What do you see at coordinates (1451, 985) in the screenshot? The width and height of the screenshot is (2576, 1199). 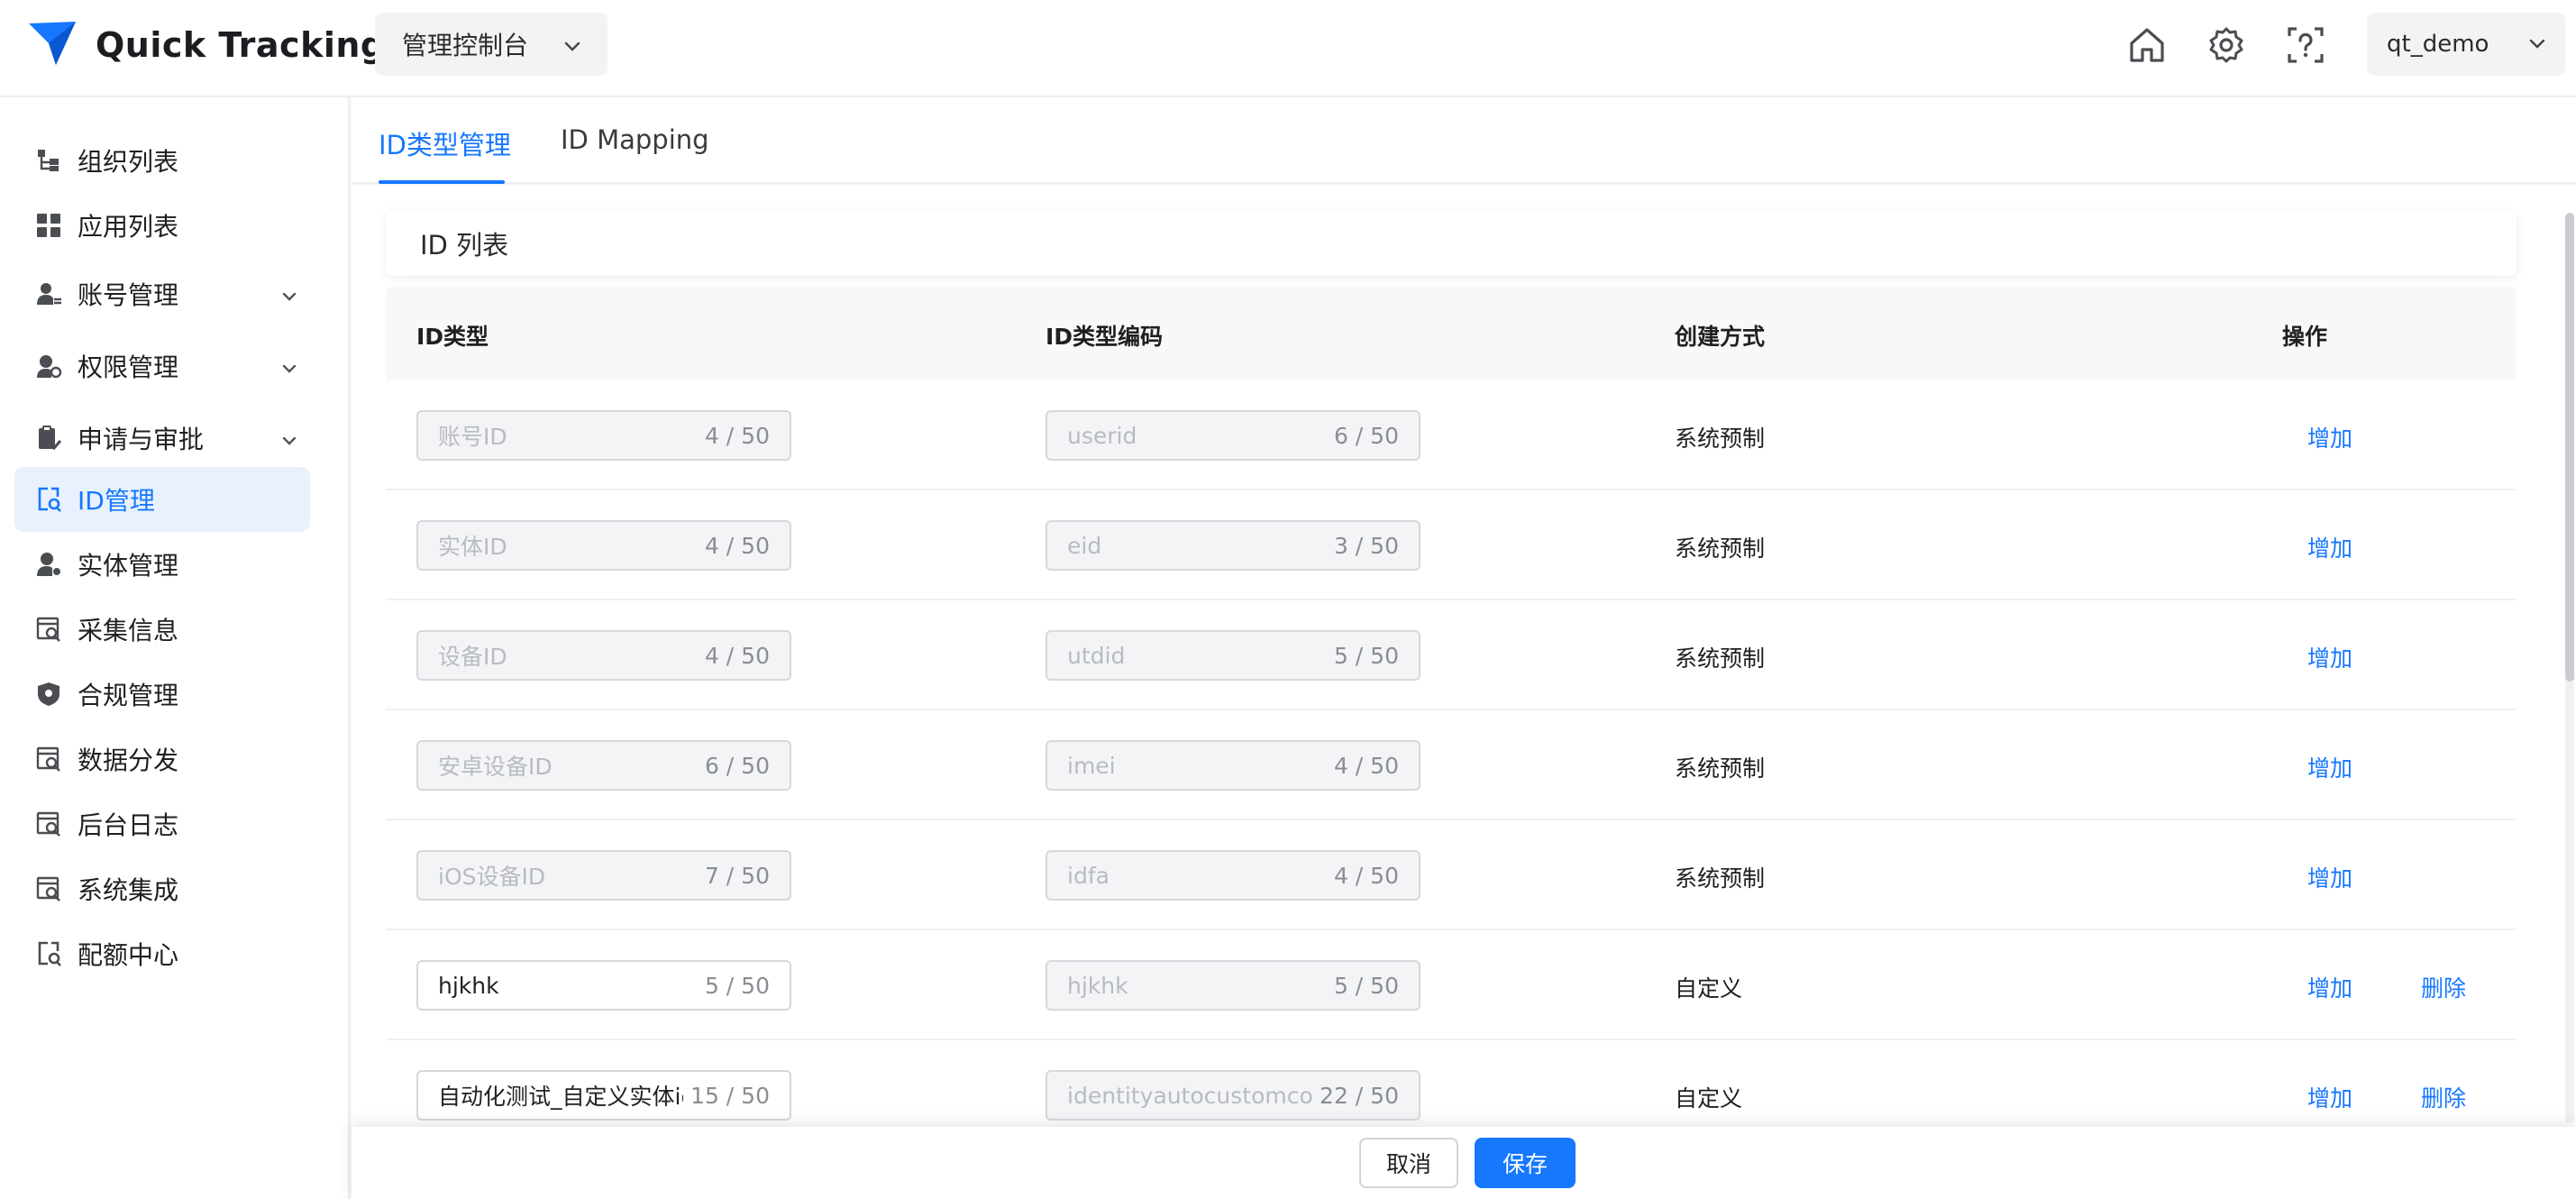 I see `table-row: hjkhk 5 / 50 hjkhk 5 / 50 自定义 增加 删除` at bounding box center [1451, 985].